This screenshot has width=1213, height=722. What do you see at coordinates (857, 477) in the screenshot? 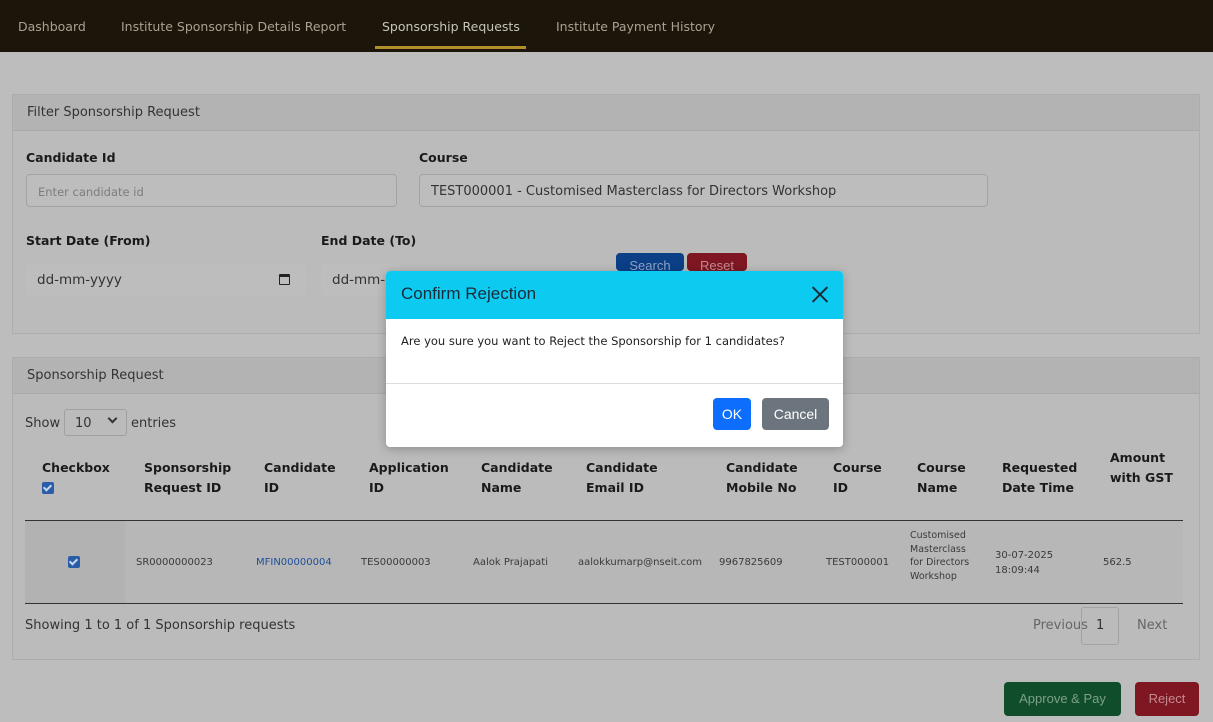
I see `col-course-id: Course ID` at bounding box center [857, 477].